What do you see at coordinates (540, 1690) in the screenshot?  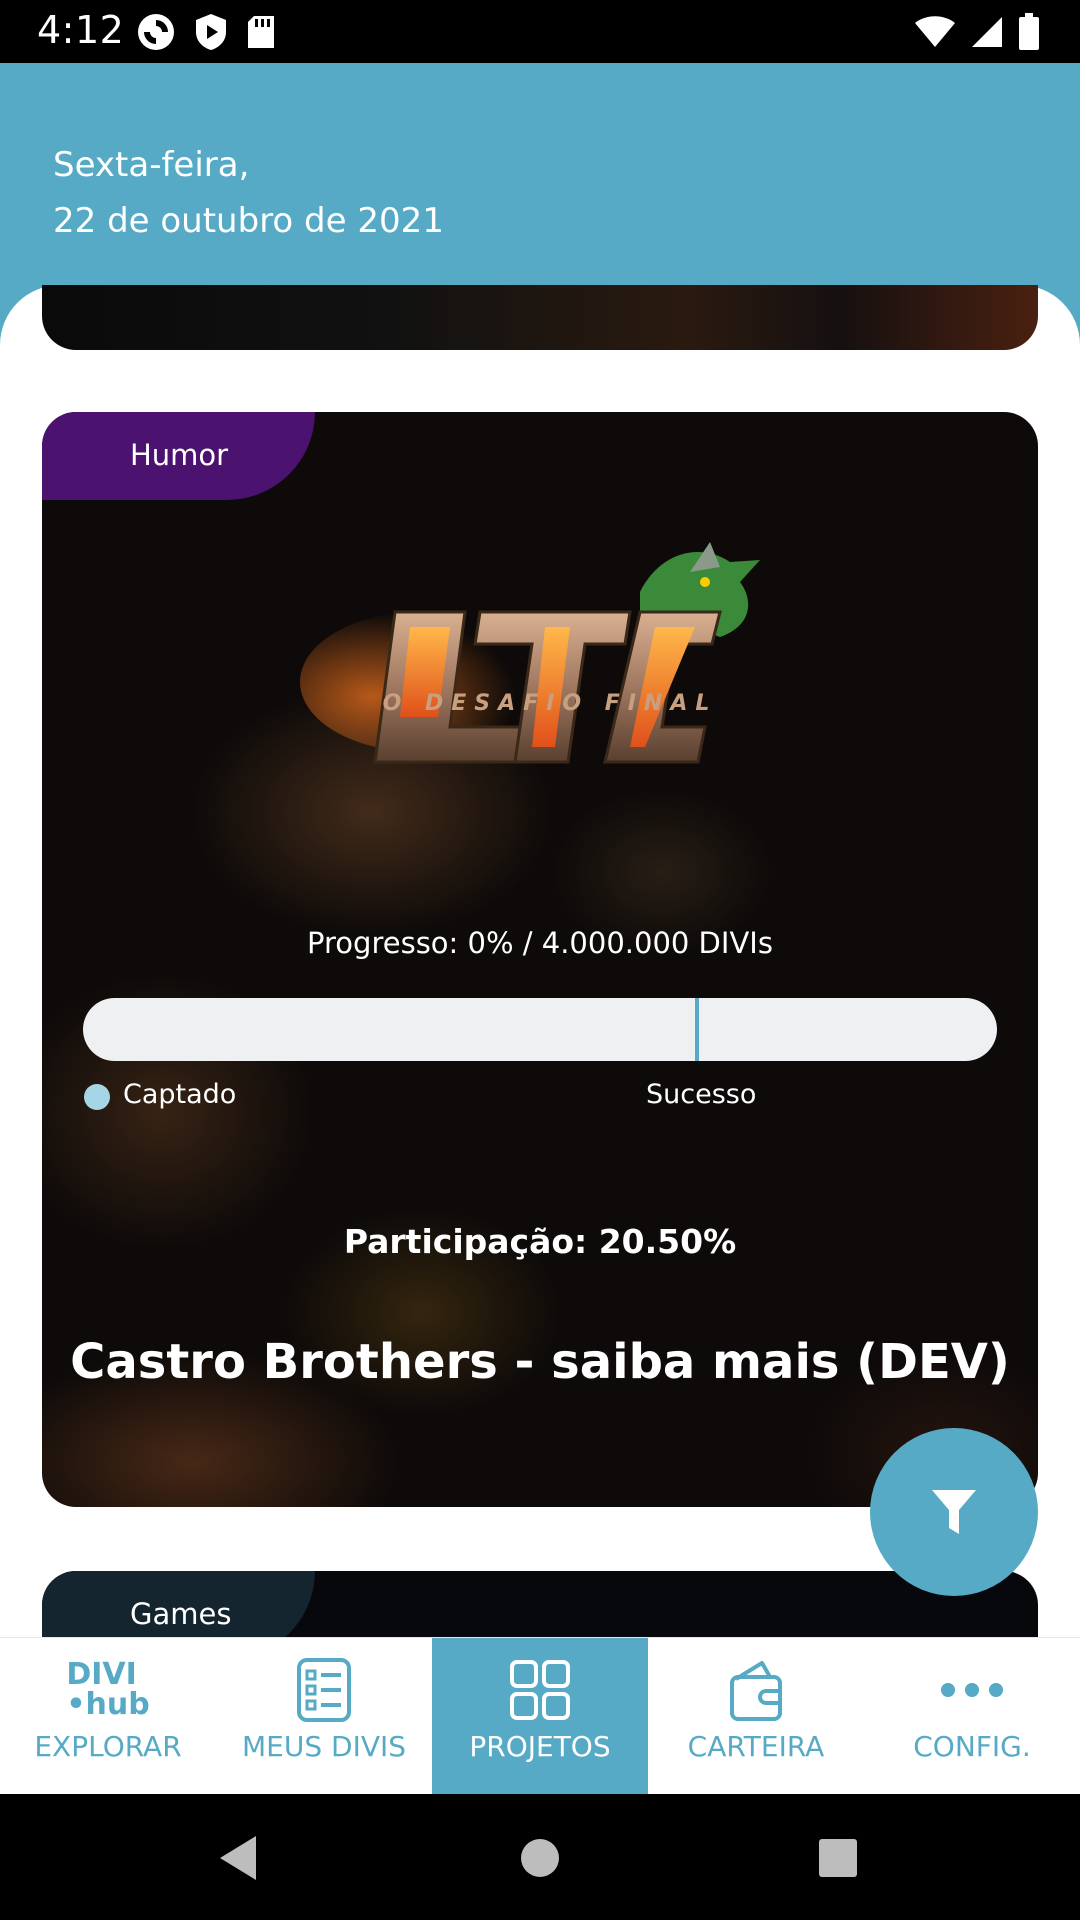 I see `grid-icon` at bounding box center [540, 1690].